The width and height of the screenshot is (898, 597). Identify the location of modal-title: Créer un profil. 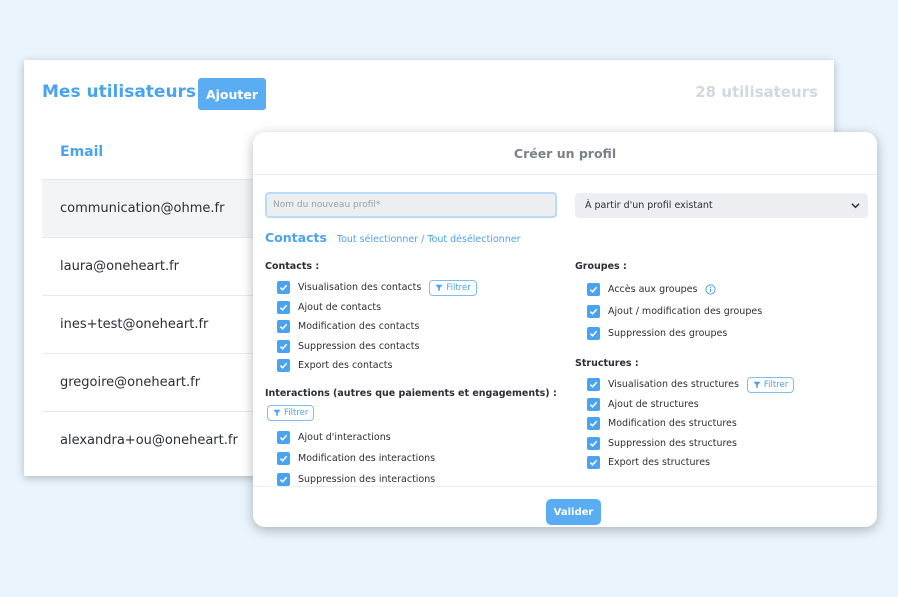
(565, 153).